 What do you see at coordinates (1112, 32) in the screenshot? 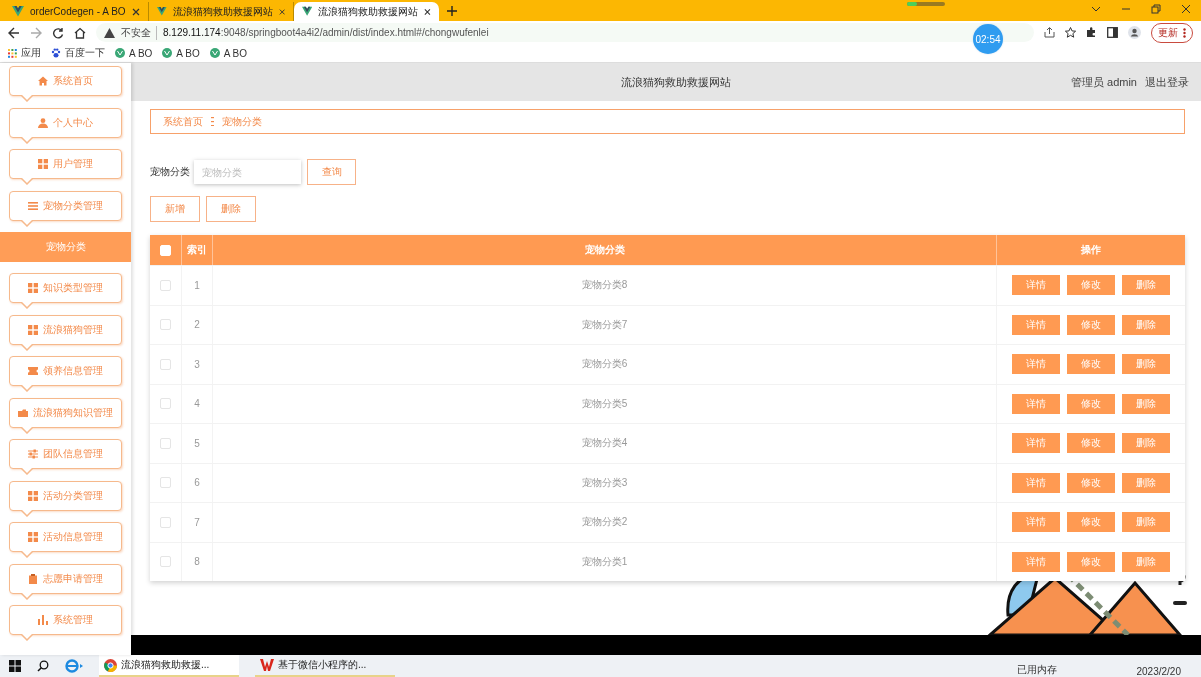
I see `side-panel-icon` at bounding box center [1112, 32].